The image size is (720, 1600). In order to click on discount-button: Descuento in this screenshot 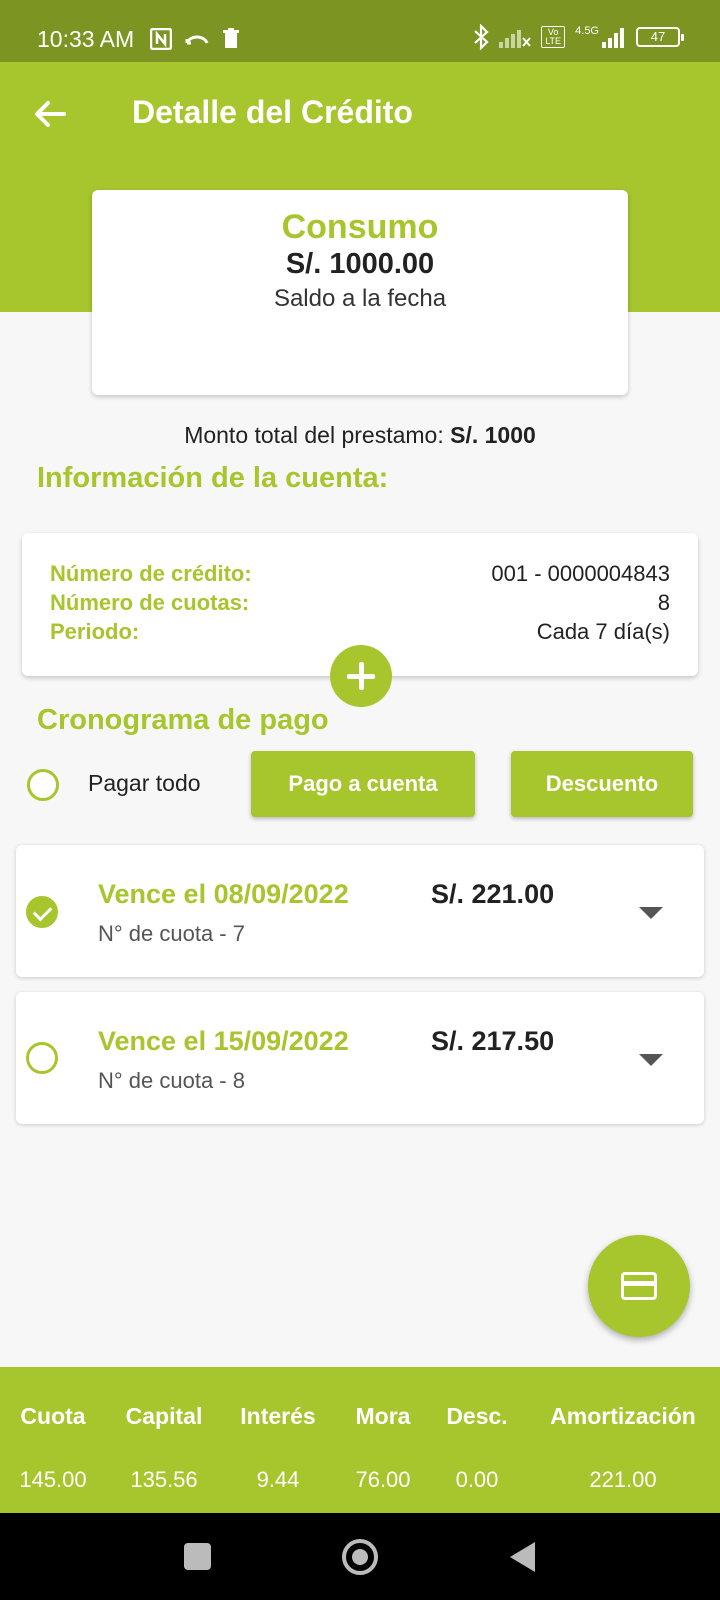, I will do `click(602, 784)`.